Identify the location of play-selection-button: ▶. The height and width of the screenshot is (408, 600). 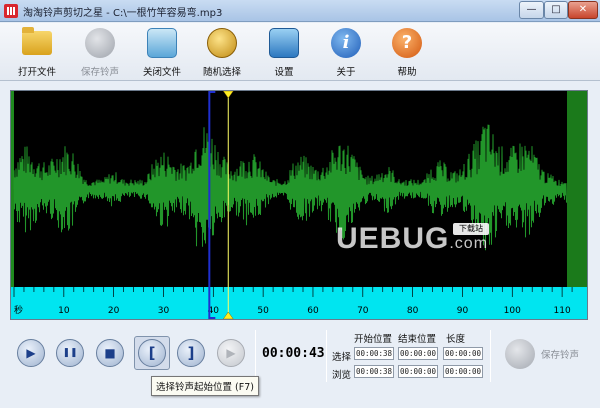
(231, 353).